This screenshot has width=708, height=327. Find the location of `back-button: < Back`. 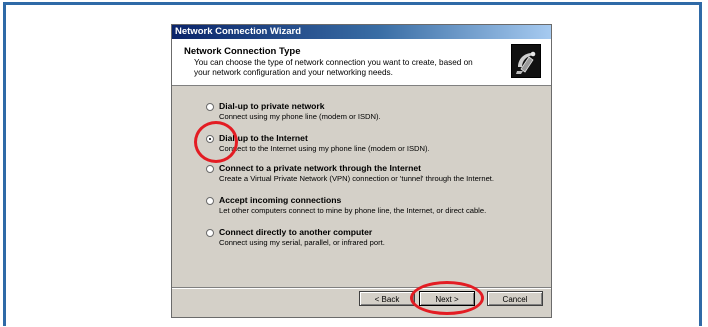

back-button: < Back is located at coordinates (387, 298).